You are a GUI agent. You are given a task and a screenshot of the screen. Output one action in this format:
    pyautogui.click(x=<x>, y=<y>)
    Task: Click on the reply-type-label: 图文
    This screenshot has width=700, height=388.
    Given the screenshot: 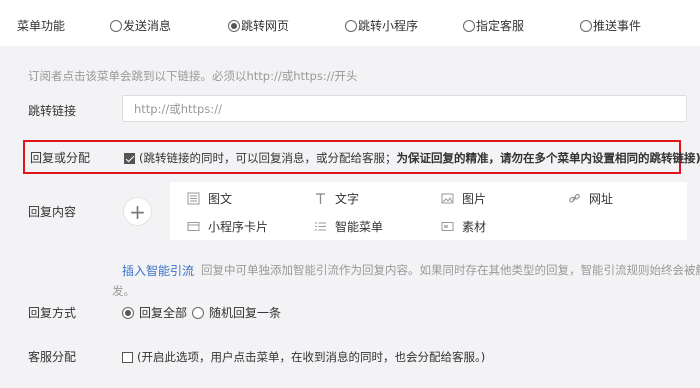 What is the action you would take?
    pyautogui.click(x=220, y=199)
    